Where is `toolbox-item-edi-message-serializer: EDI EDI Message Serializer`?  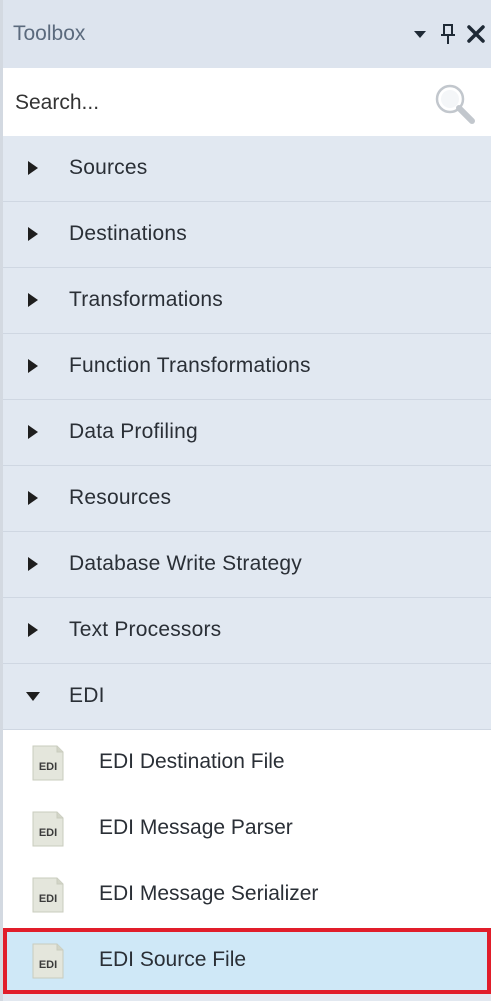
toolbox-item-edi-message-serializer: EDI EDI Message Serializer is located at coordinates (247, 895).